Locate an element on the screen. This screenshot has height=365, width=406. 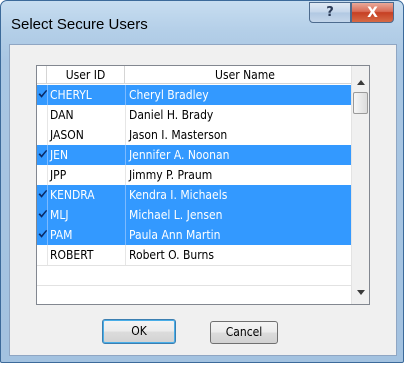
table-row: PAM Paula Ann Martin is located at coordinates (201, 235).